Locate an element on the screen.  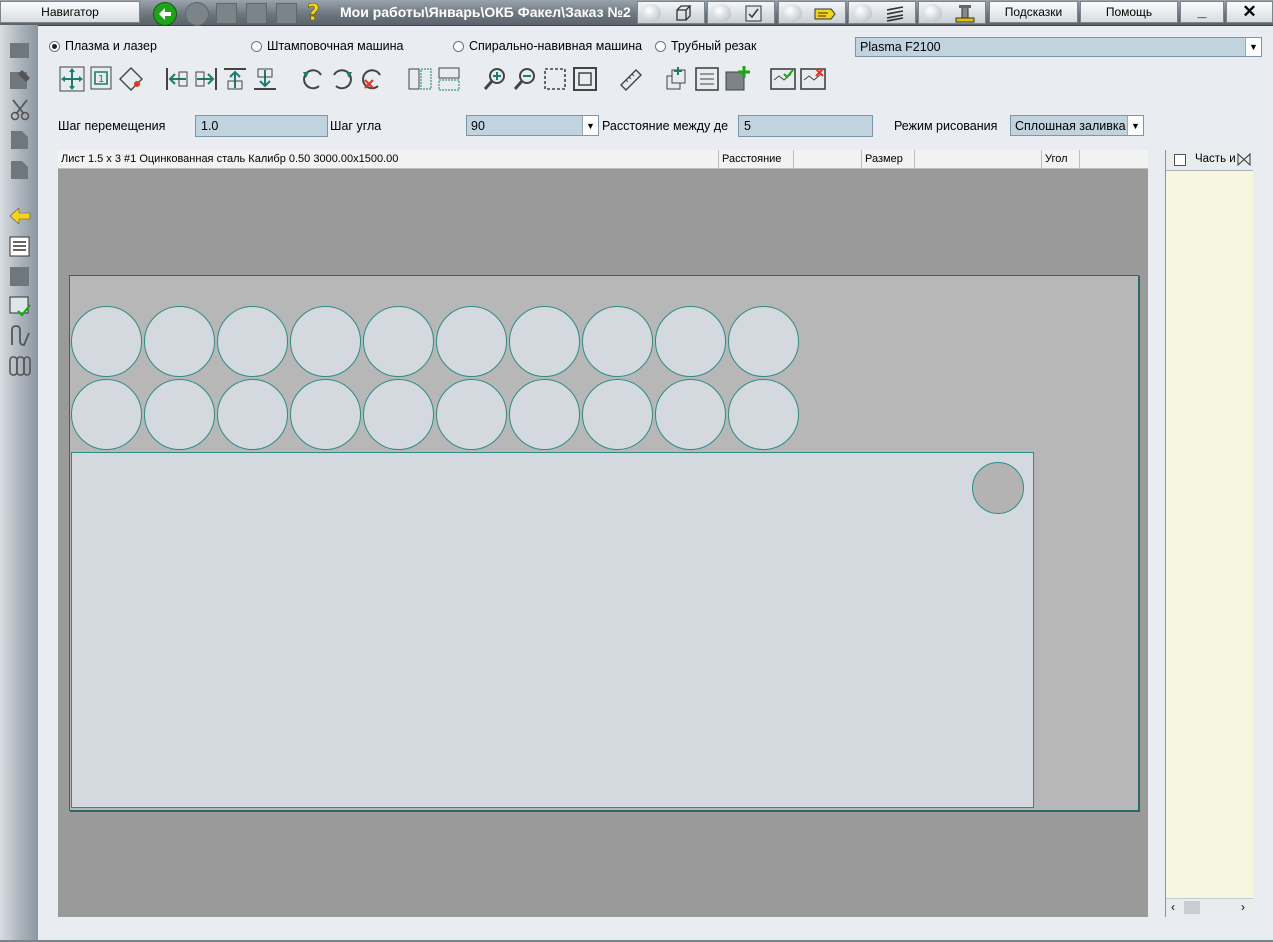
copy-icon is located at coordinates (20, 140).